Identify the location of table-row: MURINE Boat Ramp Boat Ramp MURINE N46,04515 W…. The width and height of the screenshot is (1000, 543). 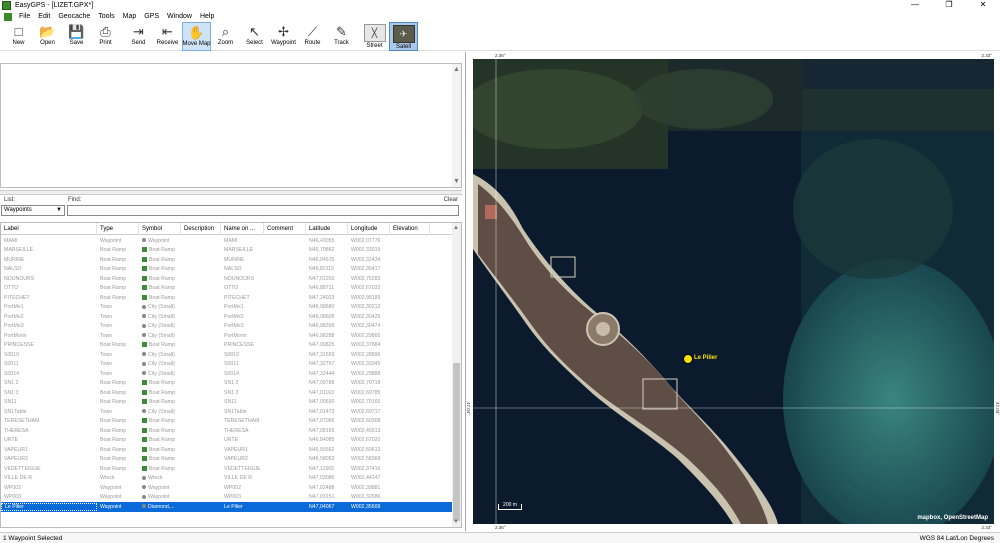
(227, 260).